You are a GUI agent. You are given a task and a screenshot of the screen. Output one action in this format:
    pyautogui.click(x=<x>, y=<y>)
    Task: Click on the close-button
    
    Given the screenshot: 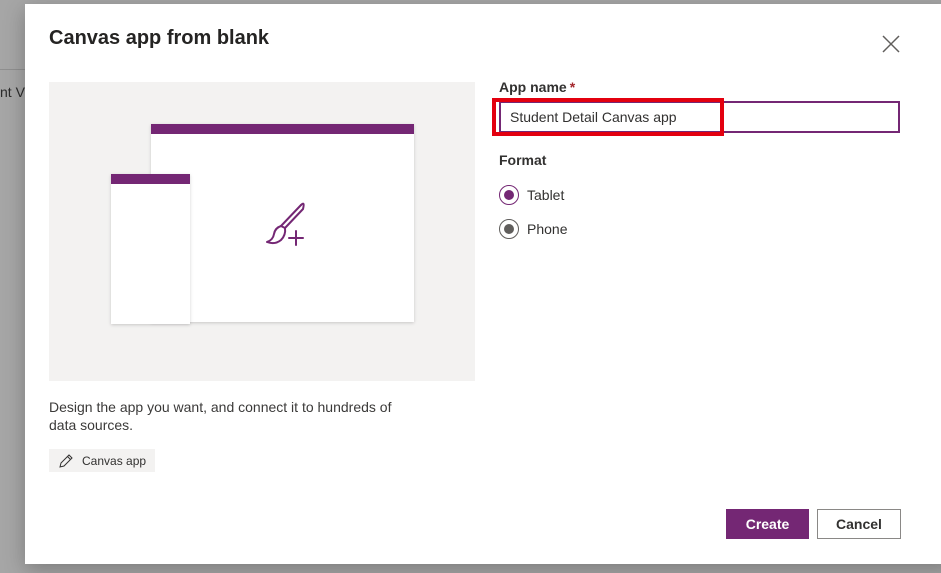 What is the action you would take?
    pyautogui.click(x=891, y=44)
    